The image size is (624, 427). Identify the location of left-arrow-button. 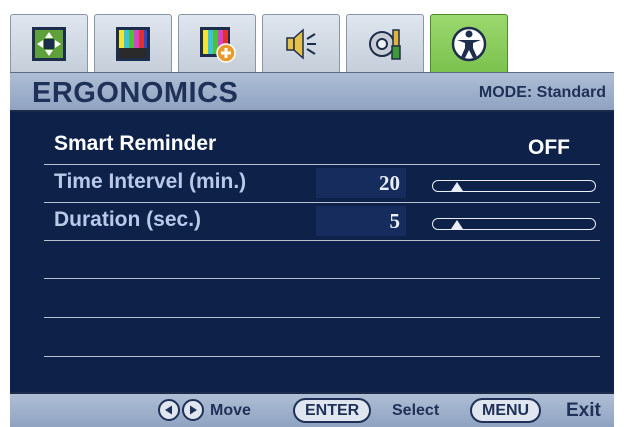
(169, 410).